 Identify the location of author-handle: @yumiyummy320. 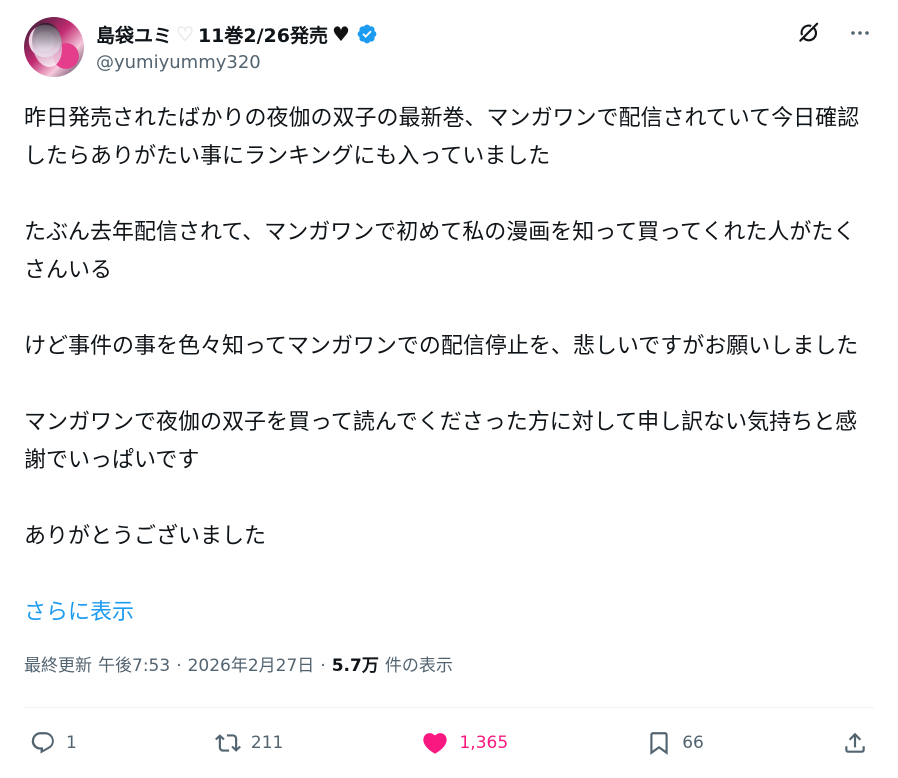
(178, 62).